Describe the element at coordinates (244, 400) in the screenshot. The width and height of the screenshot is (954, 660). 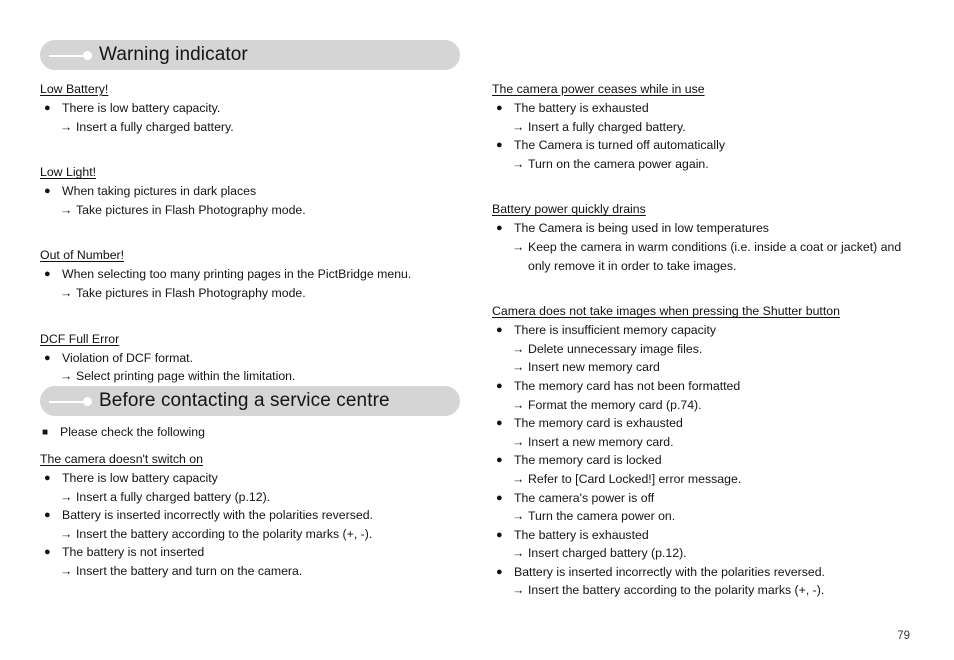
I see `section-title: Before contacting a service centre` at that location.